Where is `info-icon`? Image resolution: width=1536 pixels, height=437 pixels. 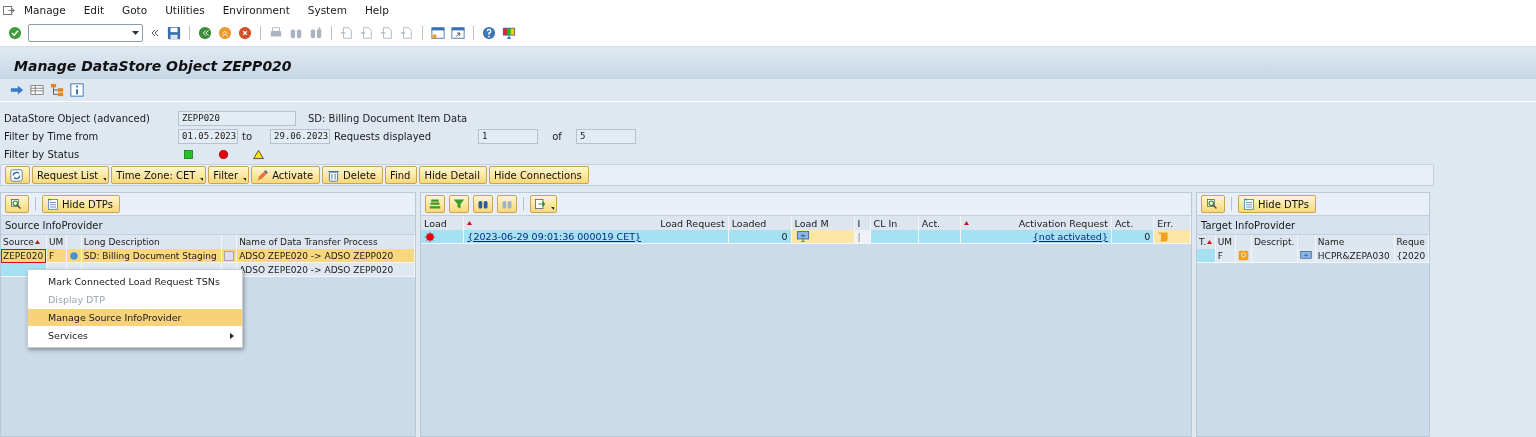
info-icon is located at coordinates (77, 90).